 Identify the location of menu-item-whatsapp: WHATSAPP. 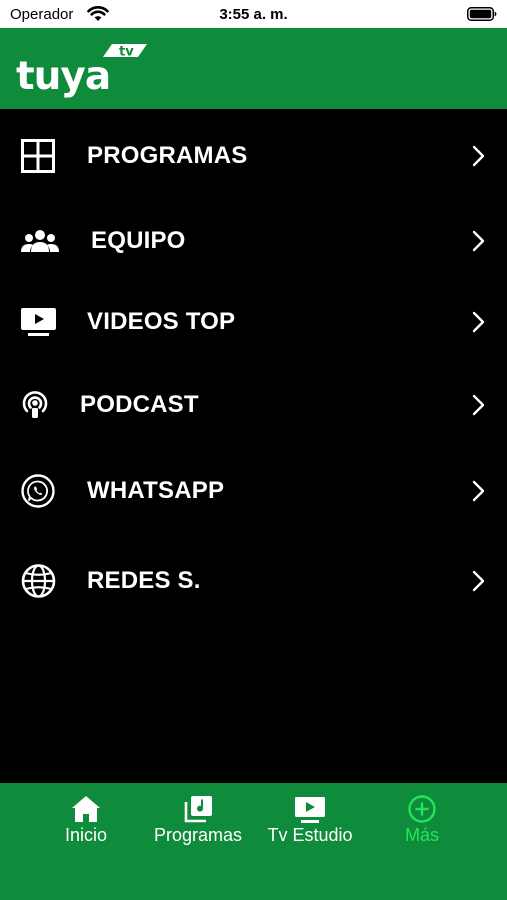
(253, 491).